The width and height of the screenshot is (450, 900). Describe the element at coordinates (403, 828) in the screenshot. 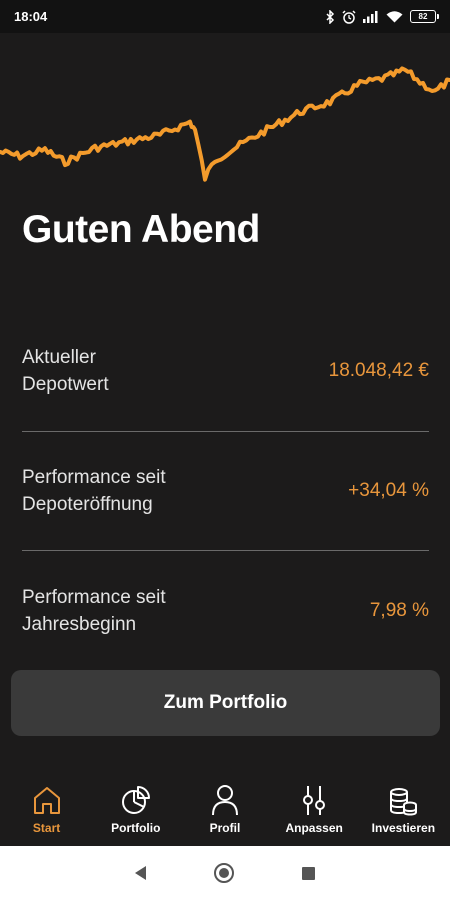

I see `nav-label: Investieren` at that location.